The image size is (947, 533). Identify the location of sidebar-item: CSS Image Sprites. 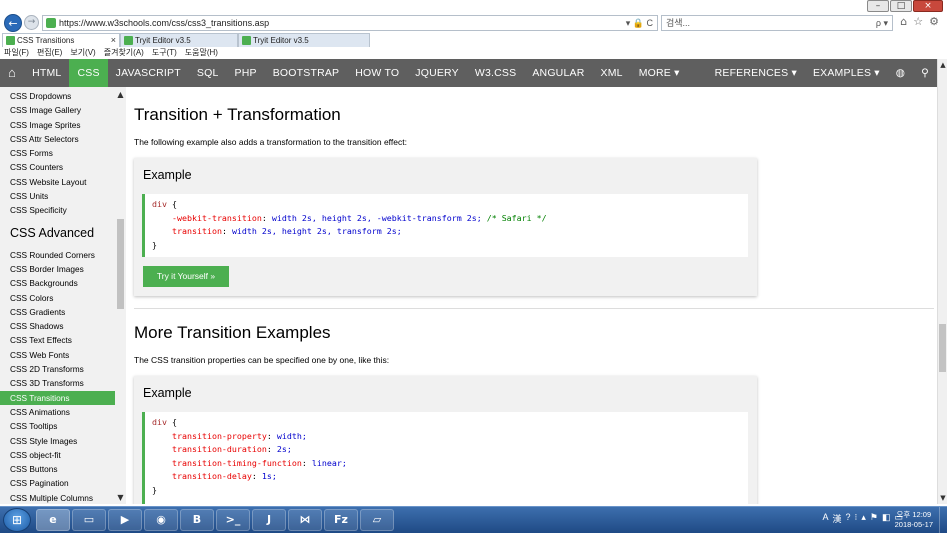
(63, 125).